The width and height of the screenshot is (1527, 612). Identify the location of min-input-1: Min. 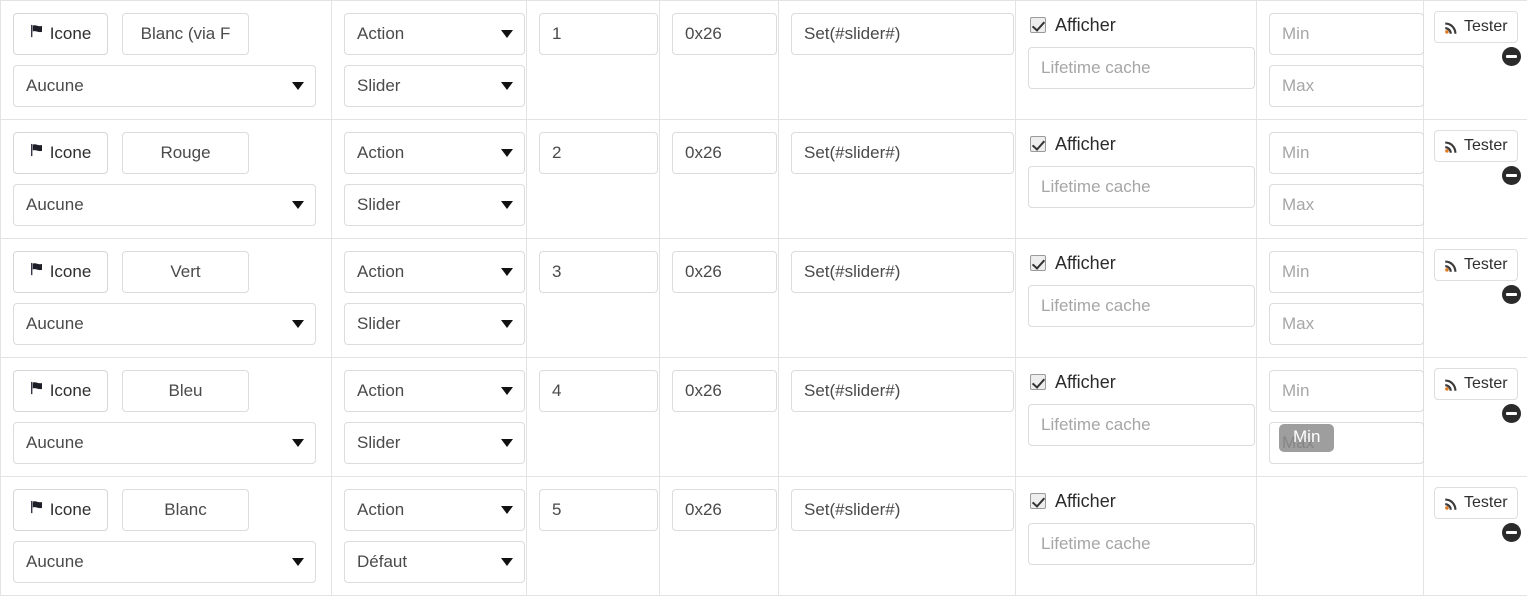
(1346, 34).